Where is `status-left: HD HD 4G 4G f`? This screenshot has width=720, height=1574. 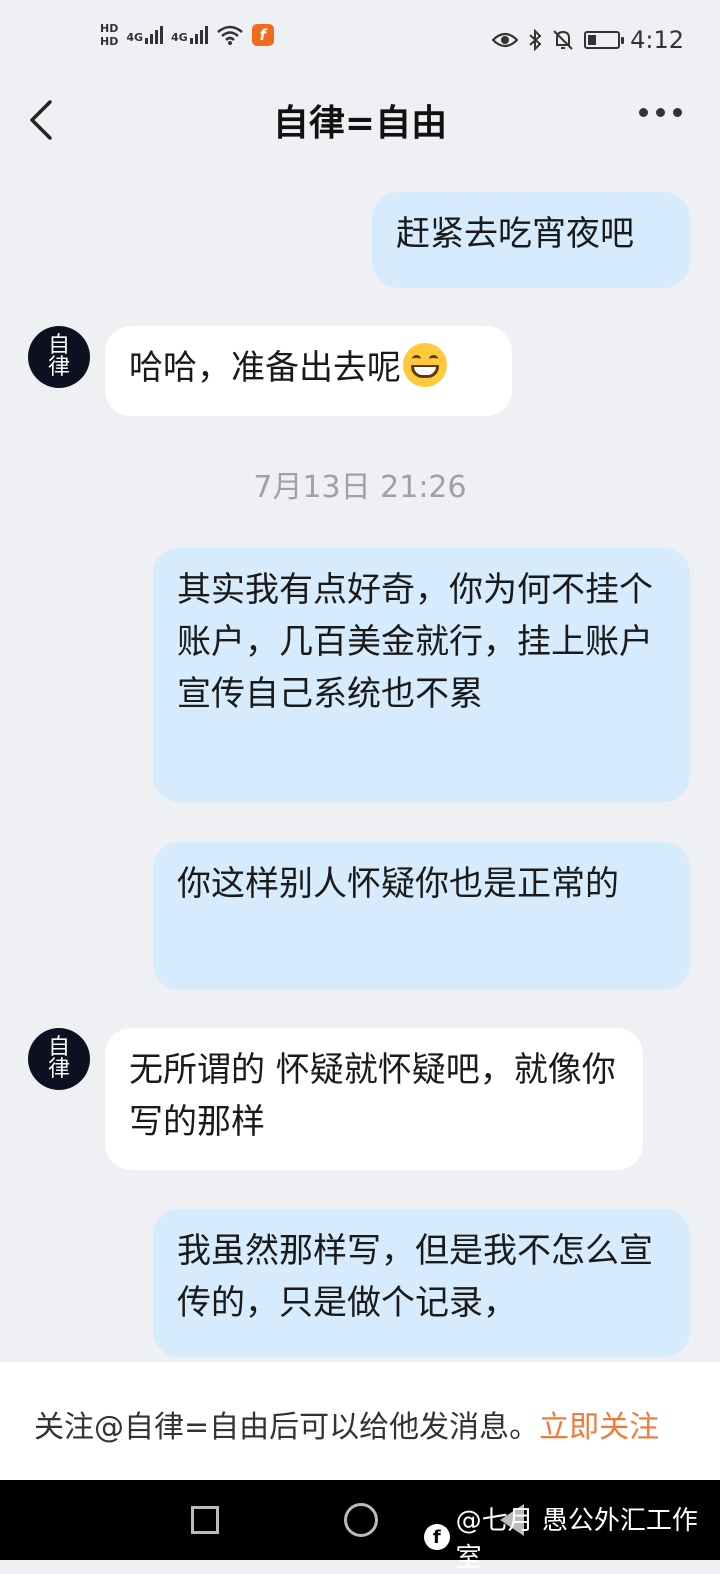 status-left: HD HD 4G 4G f is located at coordinates (187, 35).